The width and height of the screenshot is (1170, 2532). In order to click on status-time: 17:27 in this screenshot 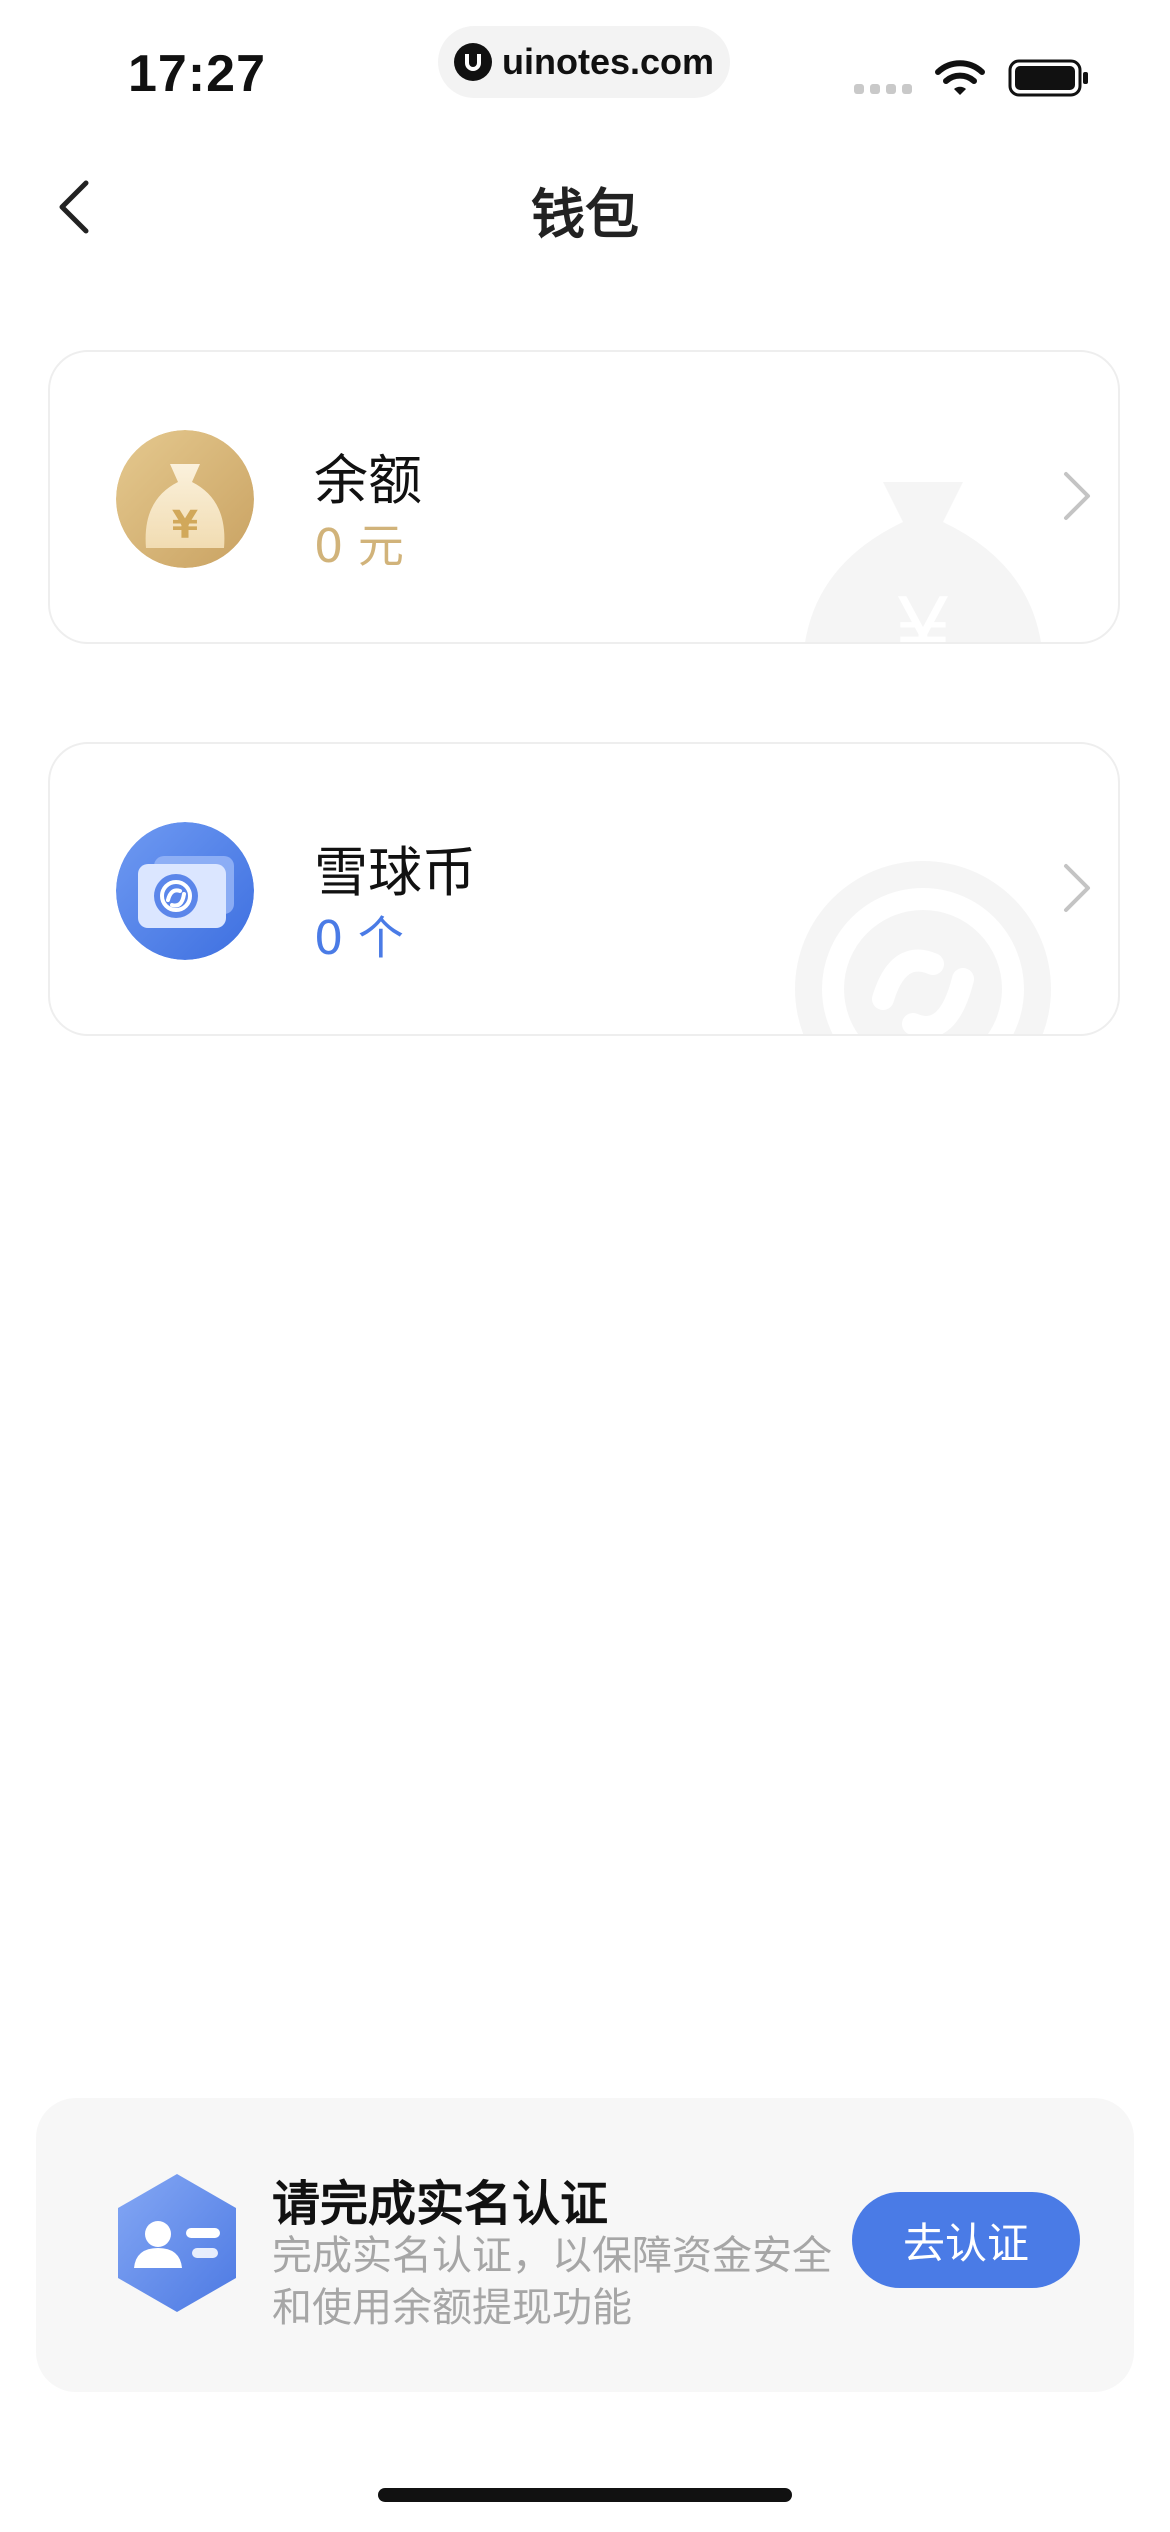, I will do `click(197, 74)`.